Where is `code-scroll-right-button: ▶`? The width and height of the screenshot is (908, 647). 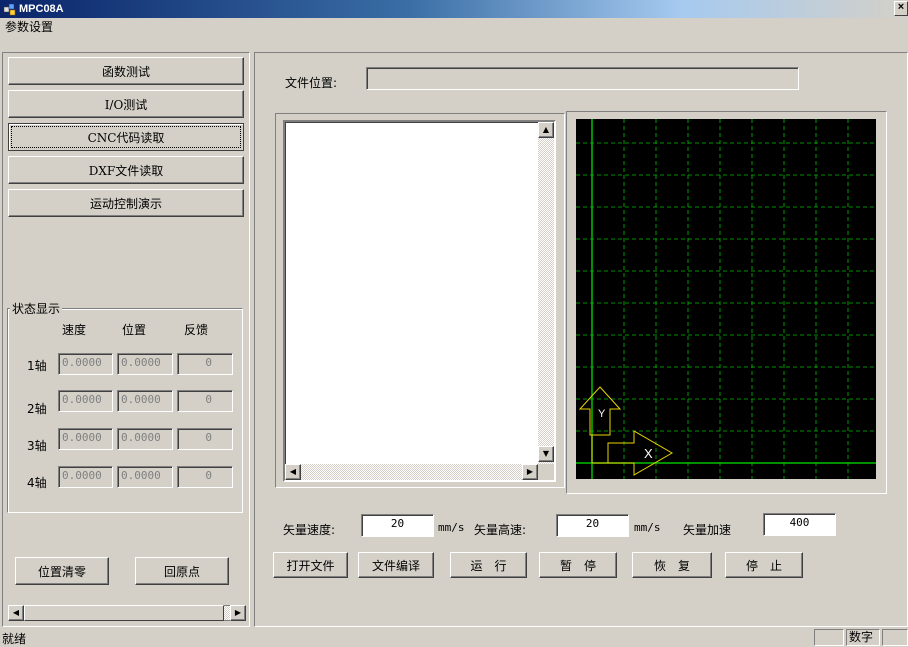 code-scroll-right-button: ▶ is located at coordinates (530, 472).